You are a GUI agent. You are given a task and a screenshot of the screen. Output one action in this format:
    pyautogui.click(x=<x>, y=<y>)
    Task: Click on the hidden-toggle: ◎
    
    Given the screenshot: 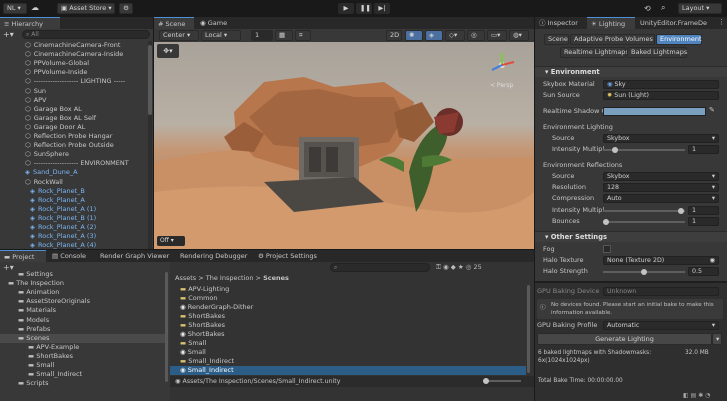 What is the action you would take?
    pyautogui.click(x=476, y=35)
    